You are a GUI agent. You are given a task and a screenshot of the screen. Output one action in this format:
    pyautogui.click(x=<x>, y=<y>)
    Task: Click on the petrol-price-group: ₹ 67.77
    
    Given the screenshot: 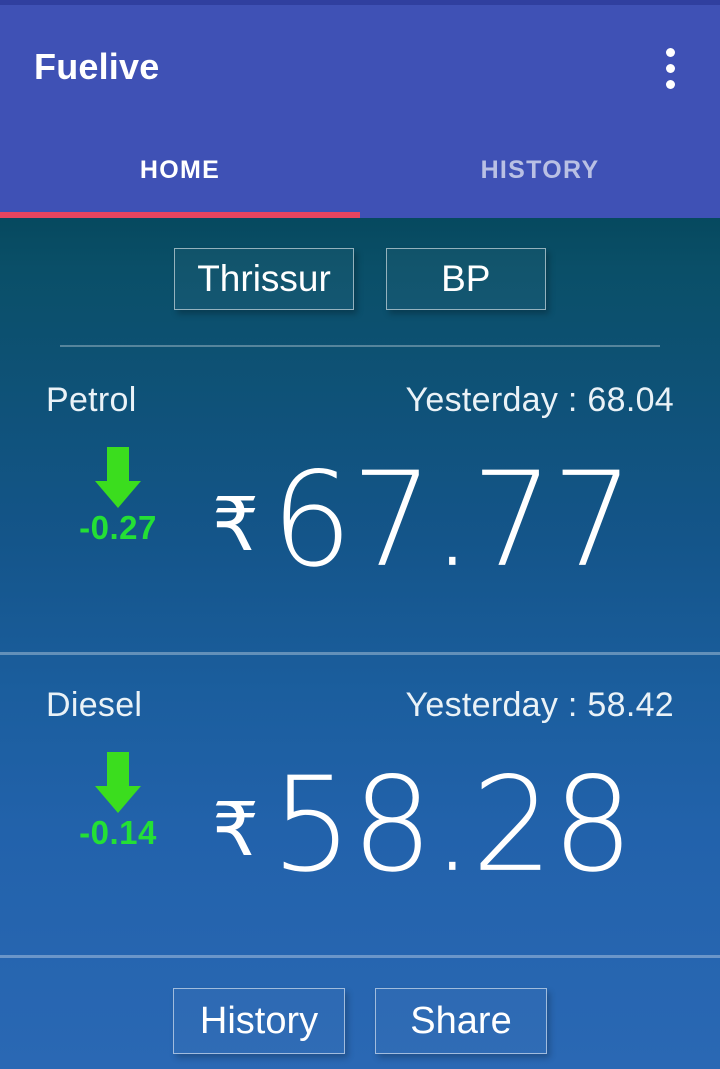 What is the action you would take?
    pyautogui.click(x=464, y=520)
    